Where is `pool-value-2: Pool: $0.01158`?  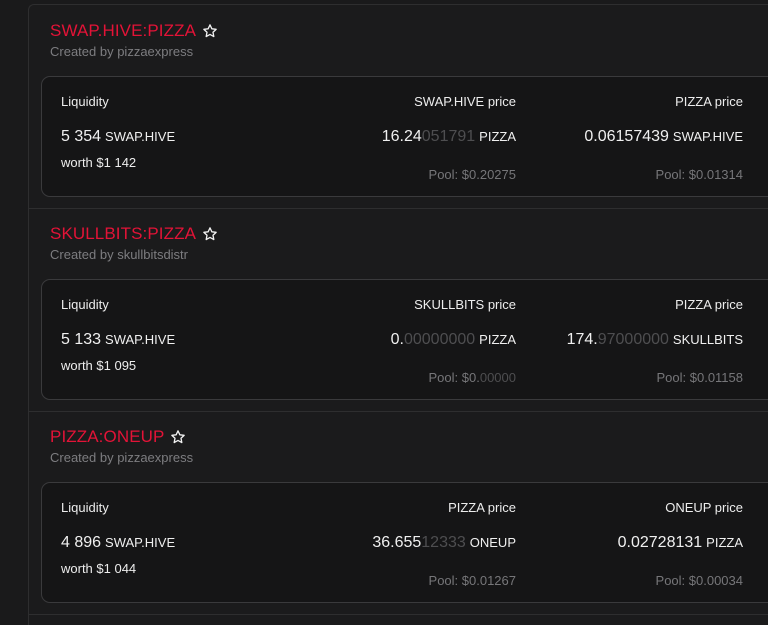
pool-value-2: Pool: $0.01158 is located at coordinates (700, 377).